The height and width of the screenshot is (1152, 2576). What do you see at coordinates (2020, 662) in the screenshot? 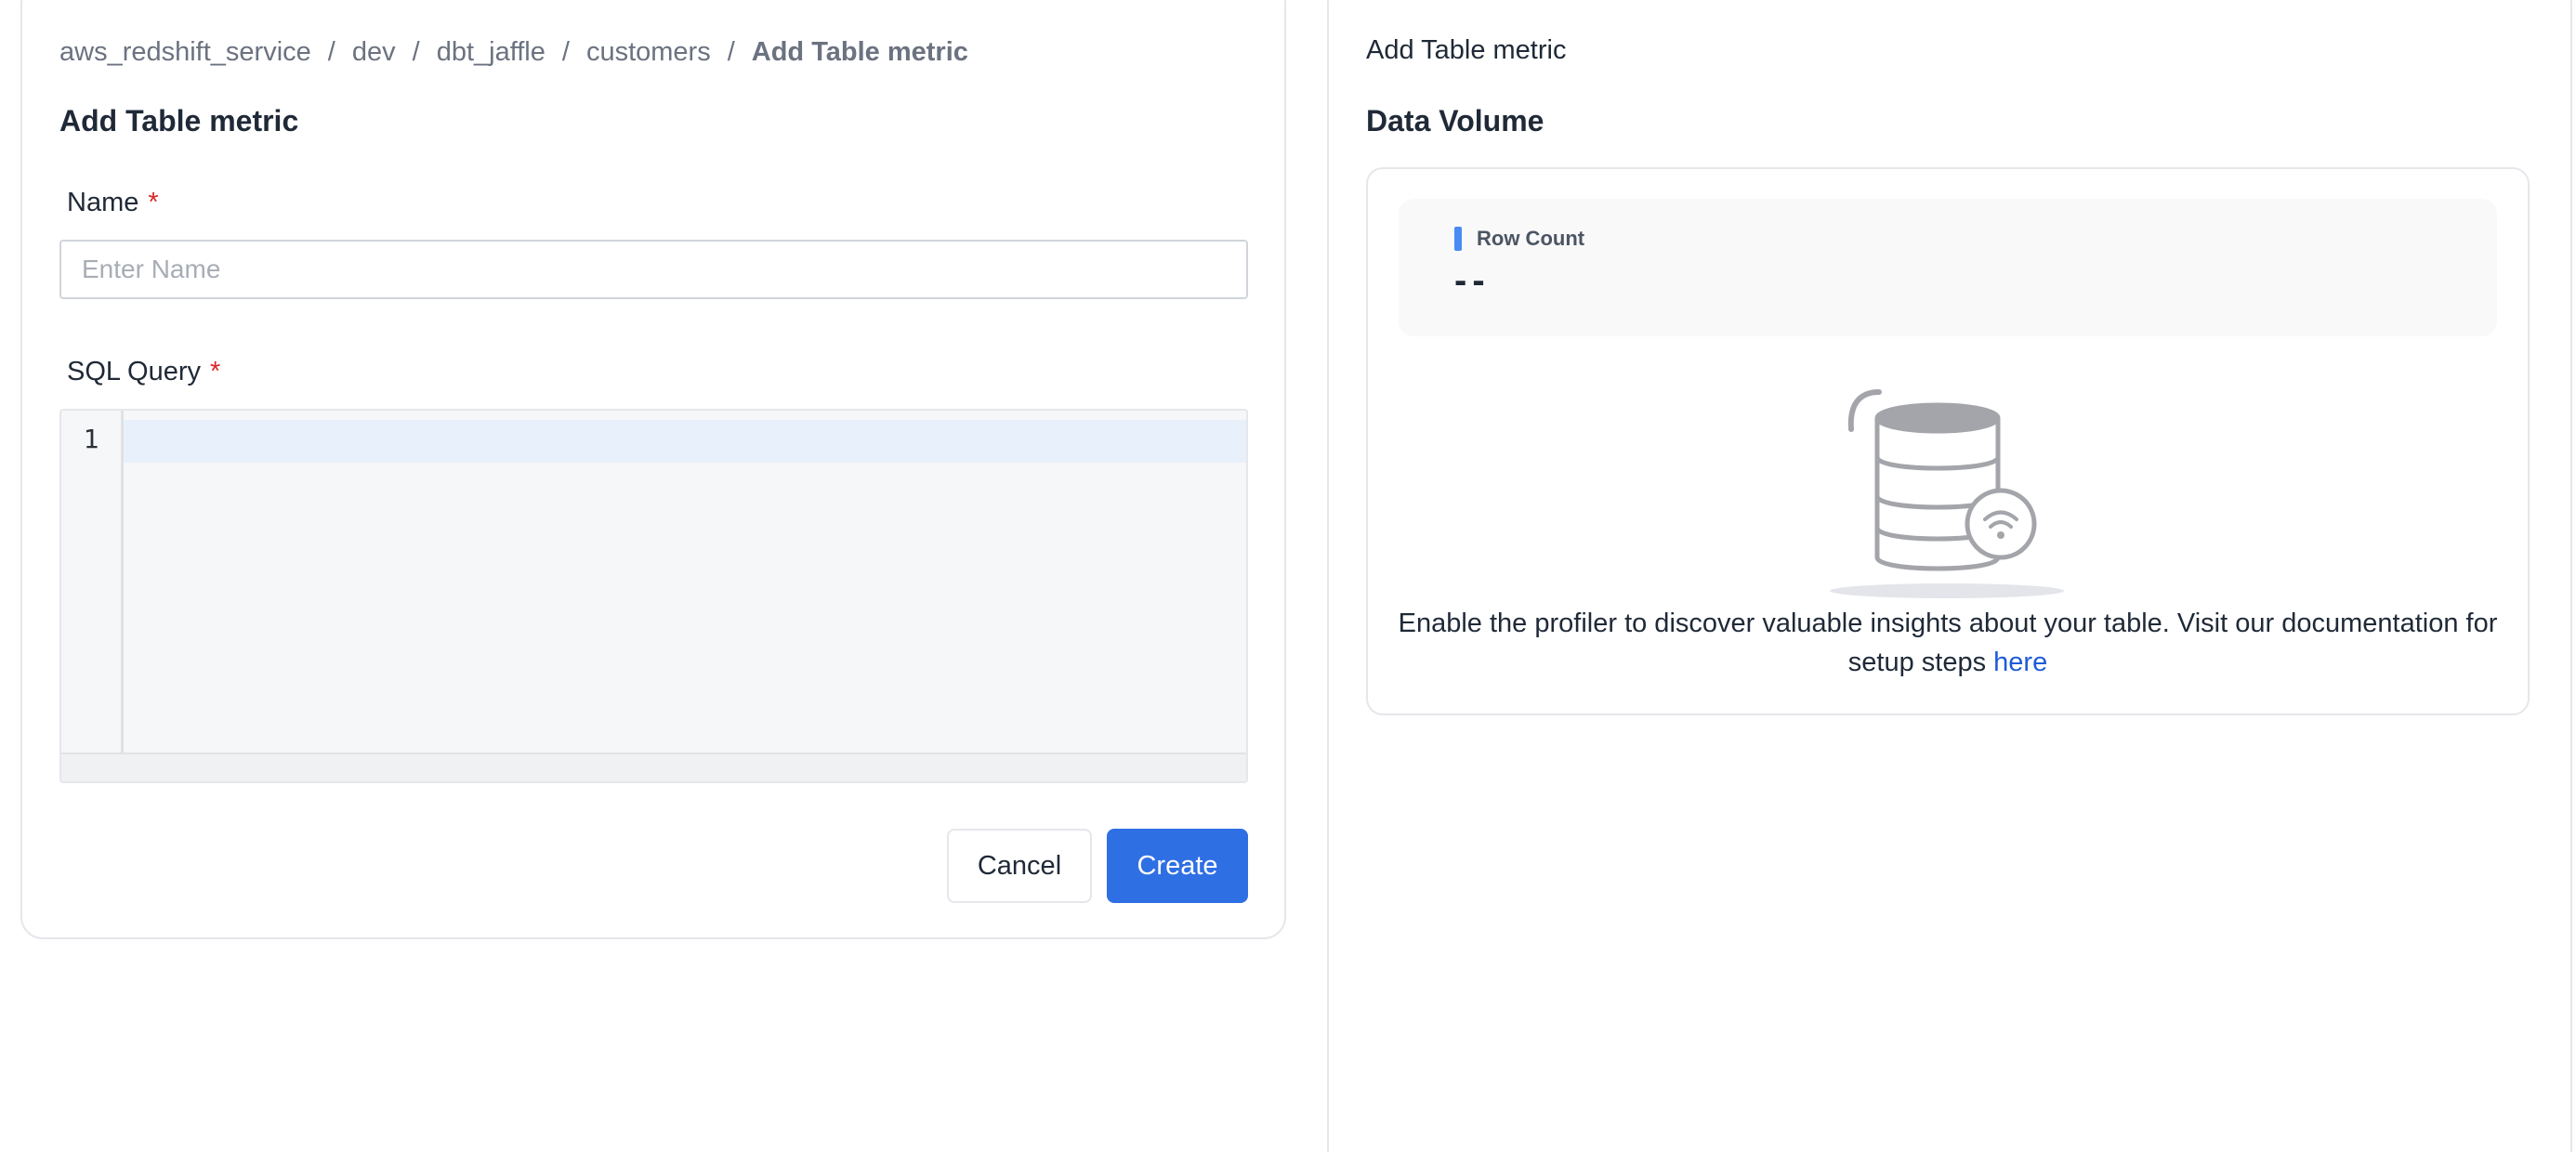
I see `documentation-link: here` at bounding box center [2020, 662].